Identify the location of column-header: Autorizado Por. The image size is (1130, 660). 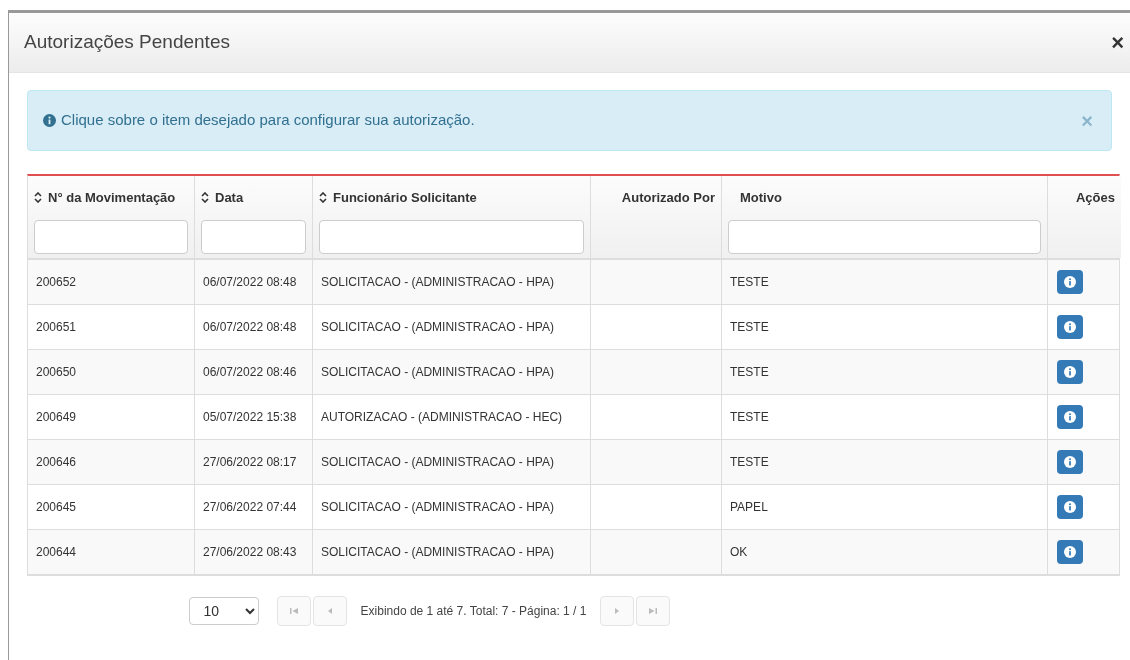
(668, 198).